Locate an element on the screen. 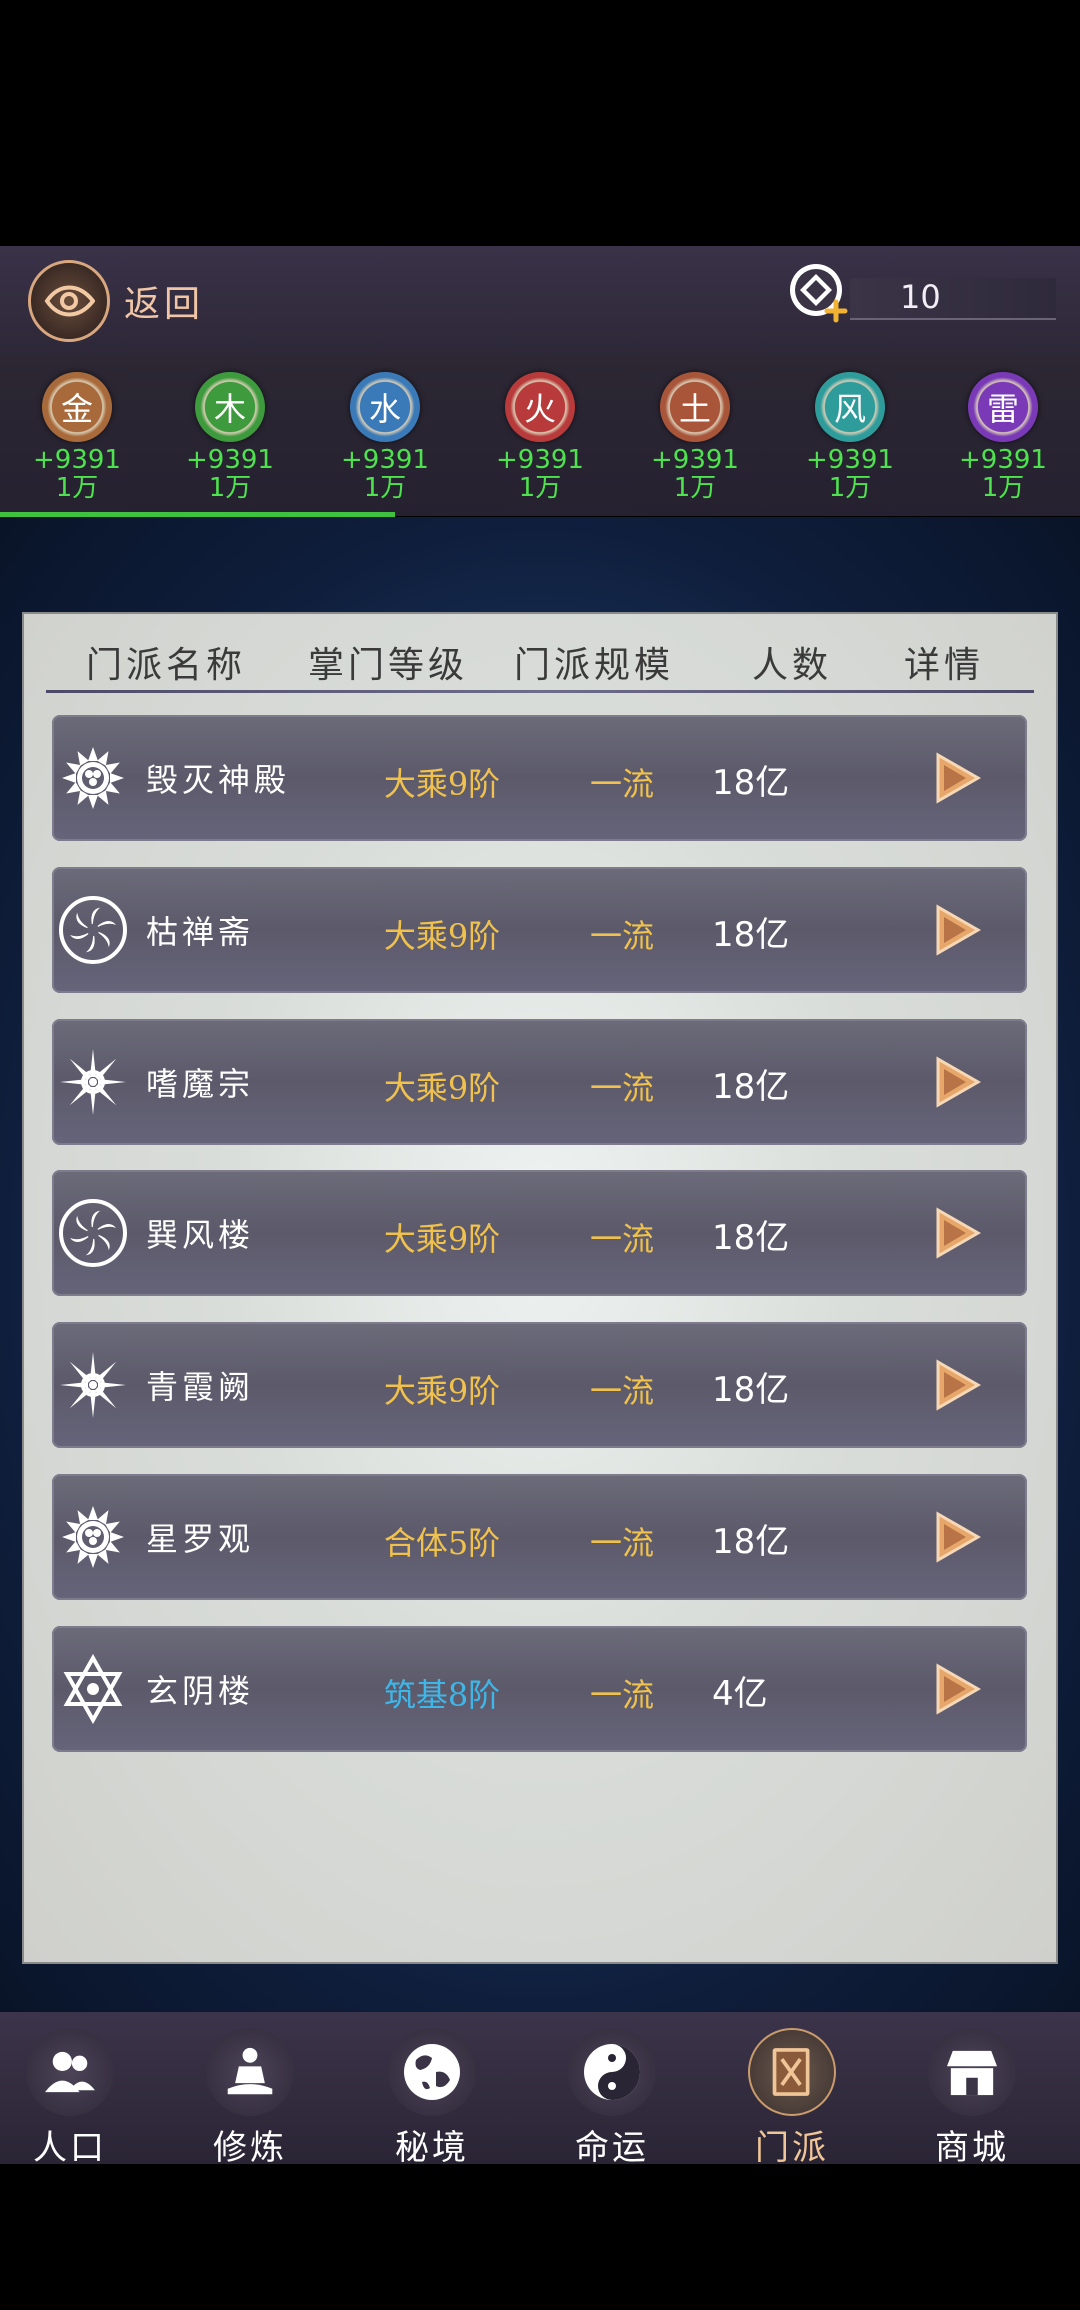  header-sect-name: 门派名称 is located at coordinates (166, 665).